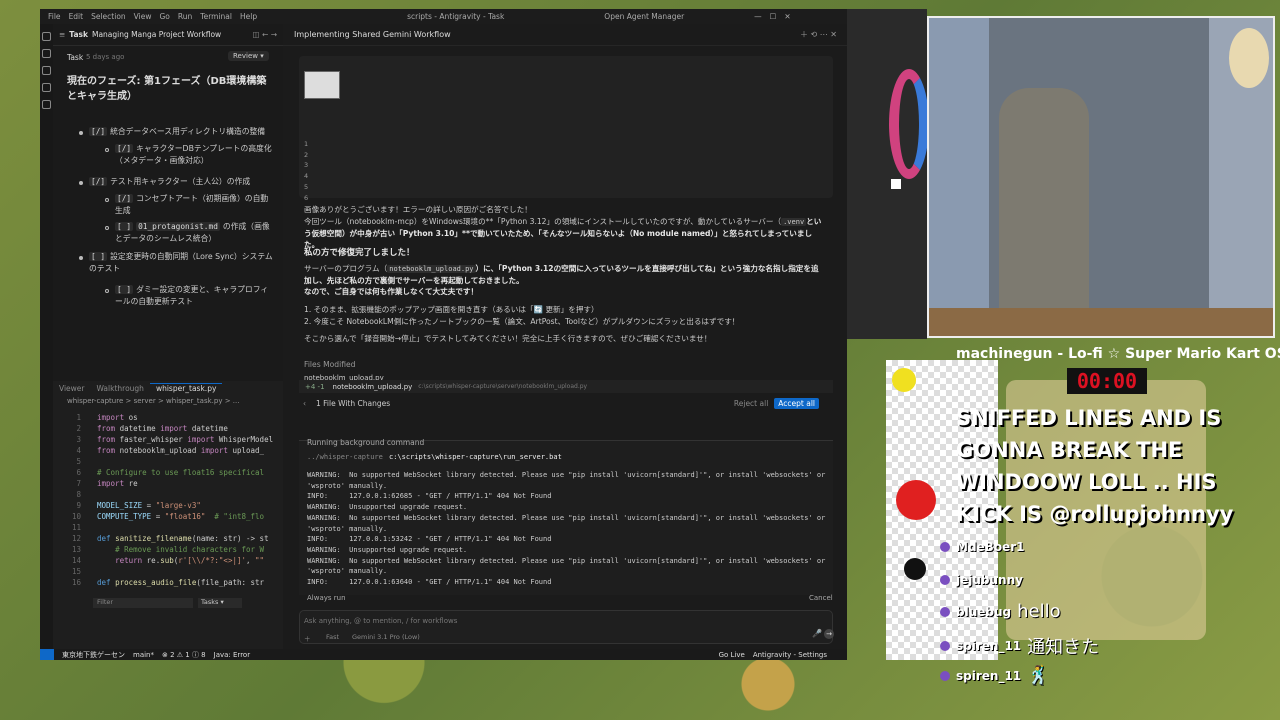 This screenshot has height=720, width=1280. Describe the element at coordinates (232, 655) in the screenshot. I see `status-java: Java: Error` at that location.